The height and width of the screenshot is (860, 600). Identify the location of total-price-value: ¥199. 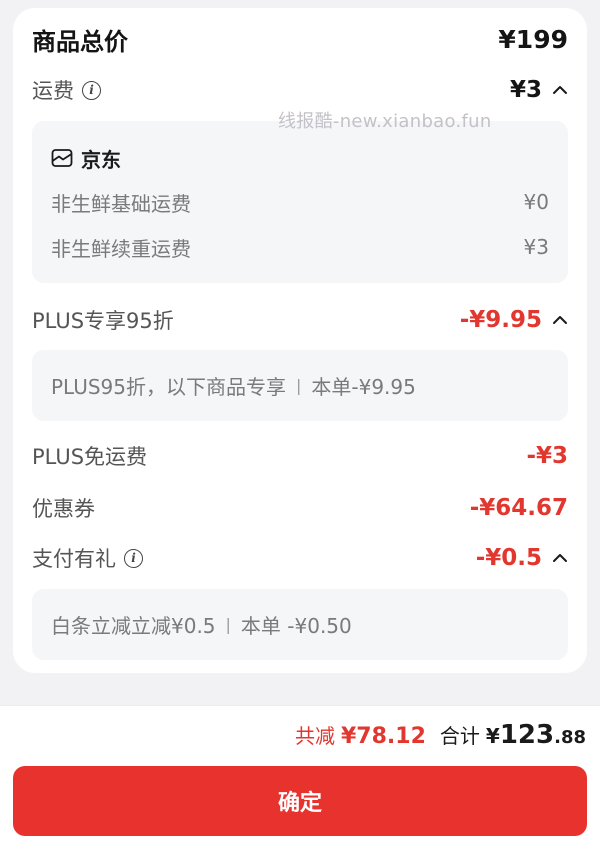
(533, 39).